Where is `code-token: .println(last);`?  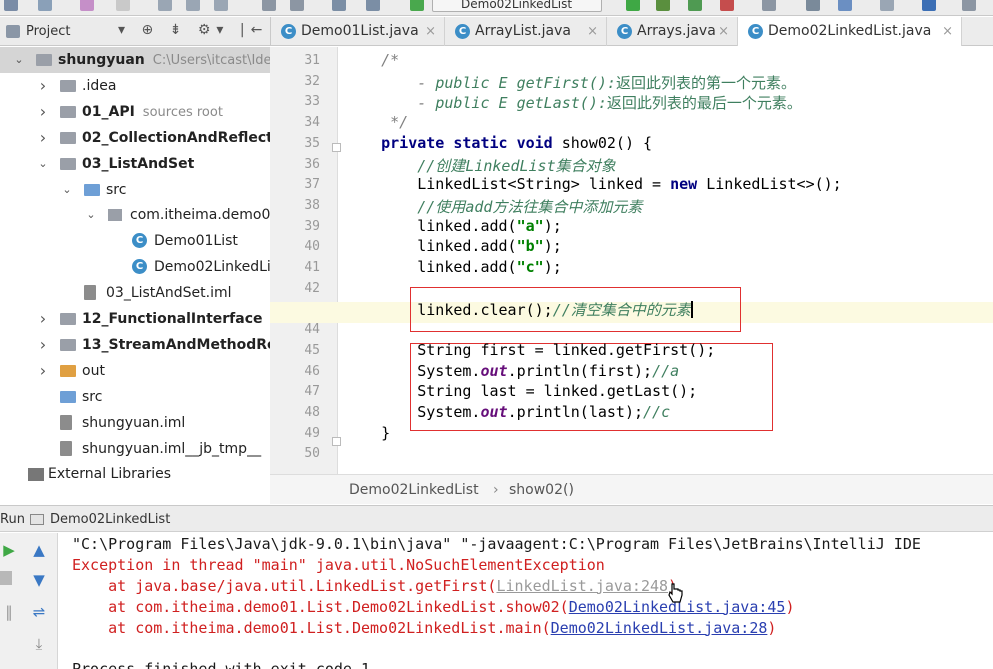 code-token: .println(last); is located at coordinates (575, 411).